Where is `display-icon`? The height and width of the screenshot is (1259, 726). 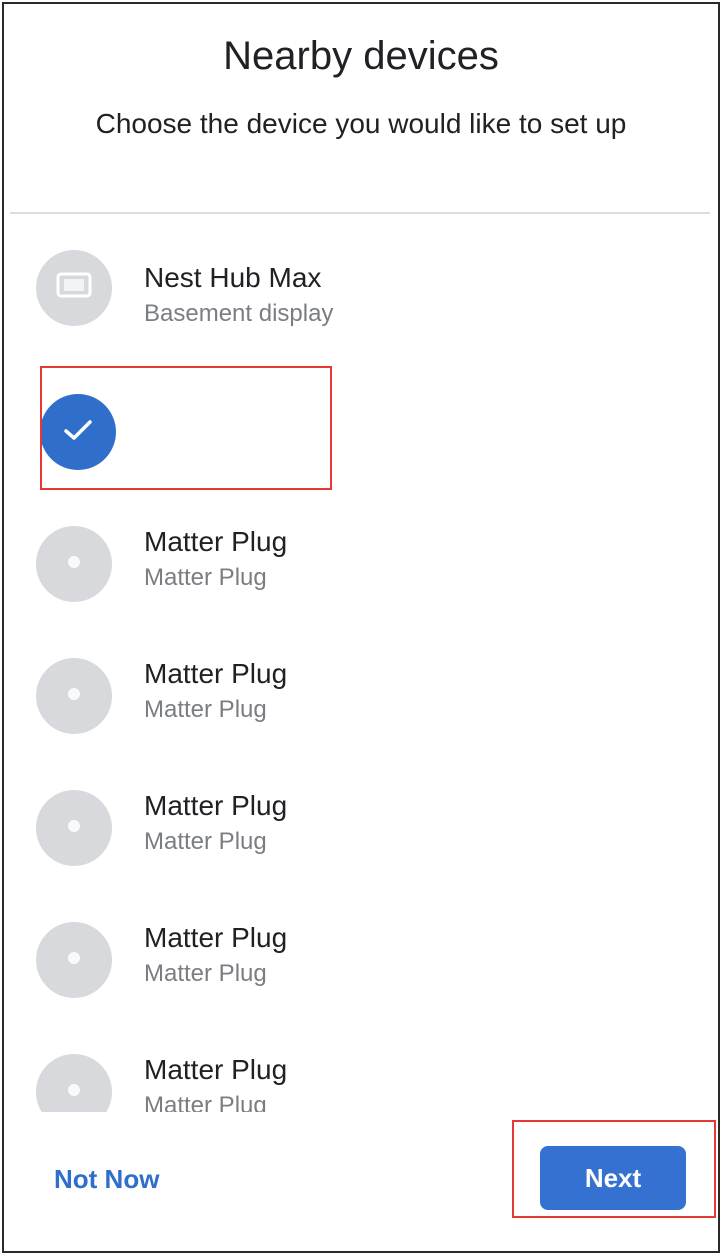
display-icon is located at coordinates (74, 288).